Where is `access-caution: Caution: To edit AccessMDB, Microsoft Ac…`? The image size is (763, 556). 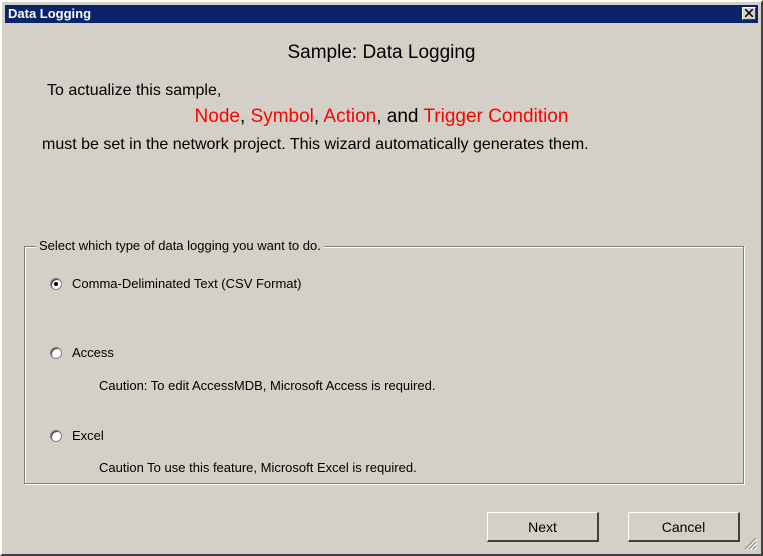 access-caution: Caution: To edit AccessMDB, Microsoft Ac… is located at coordinates (267, 385).